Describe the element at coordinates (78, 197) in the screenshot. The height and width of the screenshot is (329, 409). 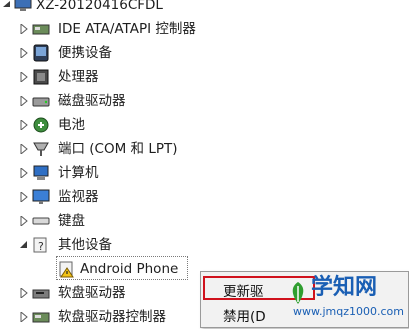
I see `tree-item-label: 监视器` at that location.